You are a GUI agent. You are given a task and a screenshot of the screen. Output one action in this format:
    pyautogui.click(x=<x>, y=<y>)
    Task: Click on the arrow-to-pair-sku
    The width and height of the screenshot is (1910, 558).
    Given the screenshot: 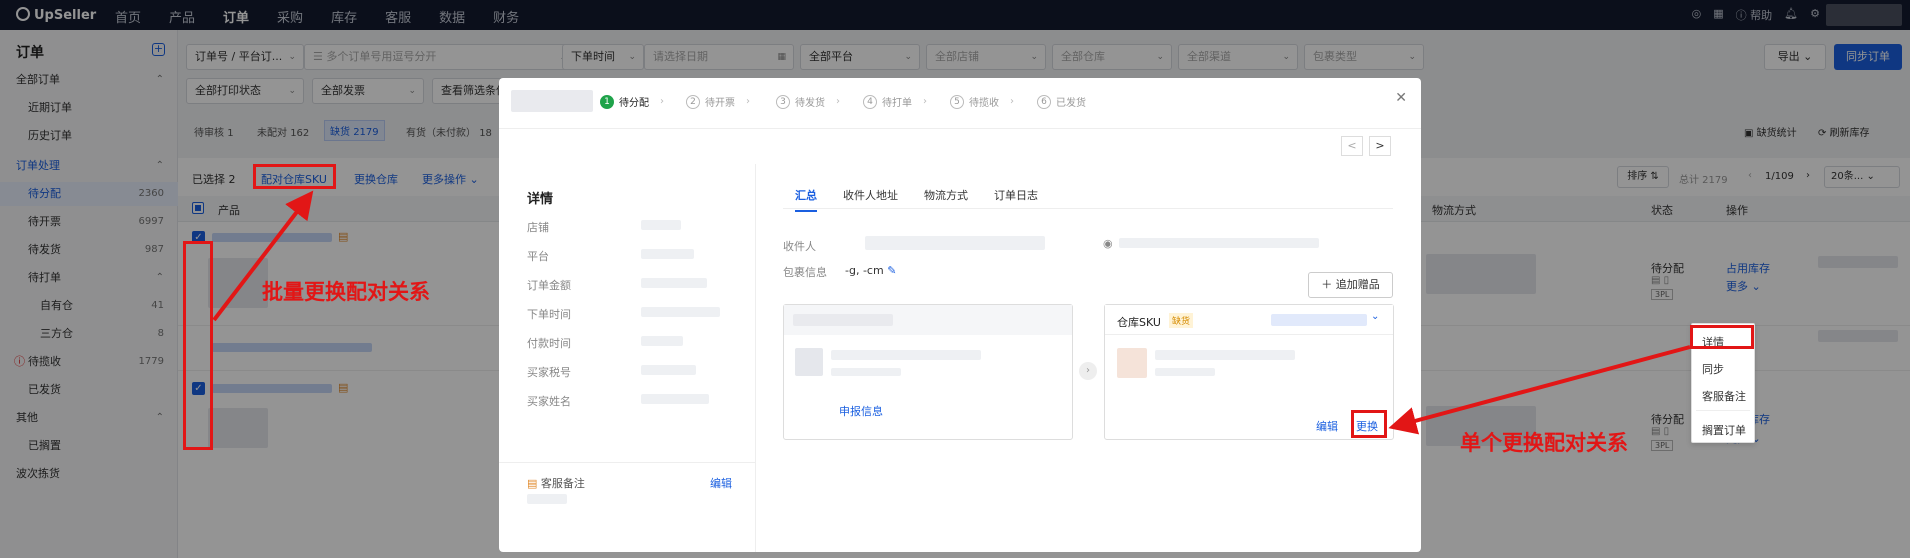 What is the action you would take?
    pyautogui.click(x=263, y=256)
    